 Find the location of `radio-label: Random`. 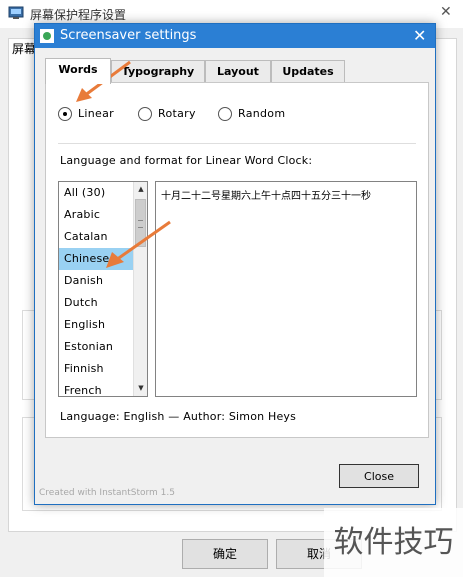

radio-label: Random is located at coordinates (262, 113).